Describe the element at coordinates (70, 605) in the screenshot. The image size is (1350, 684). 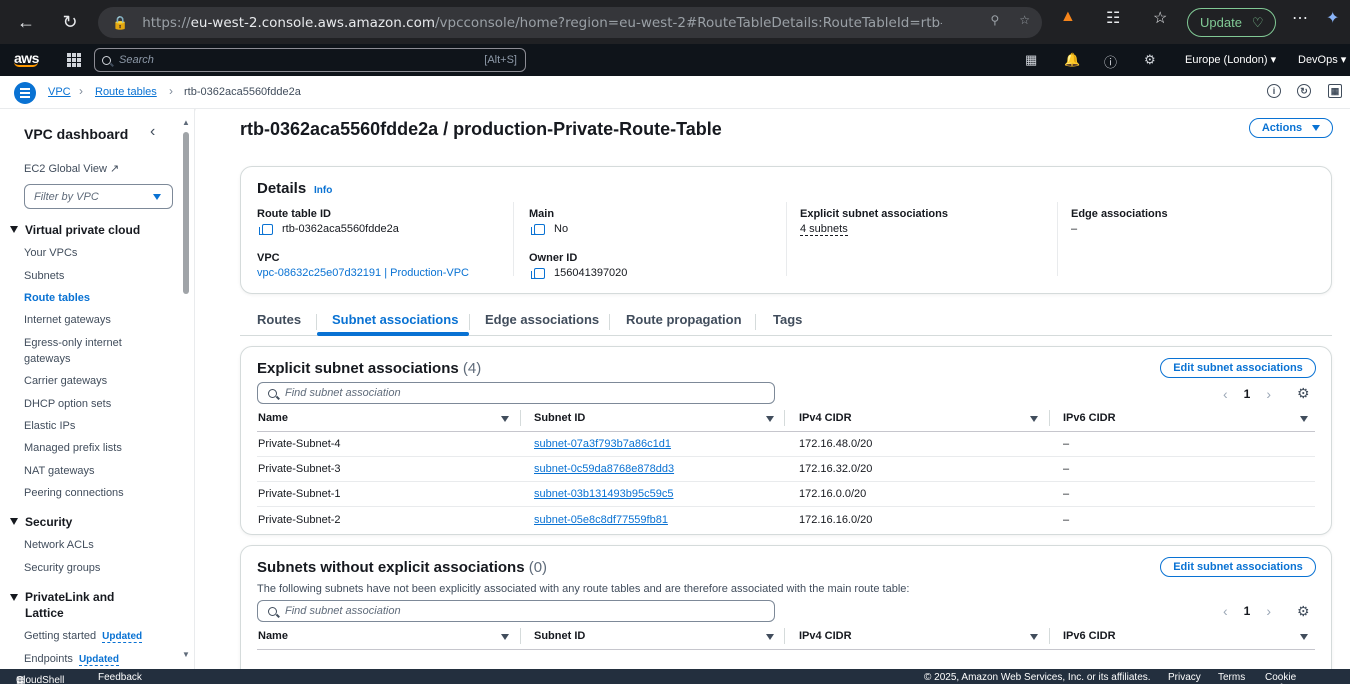
I see `section-privatelink: PrivateLink and Lattice` at that location.